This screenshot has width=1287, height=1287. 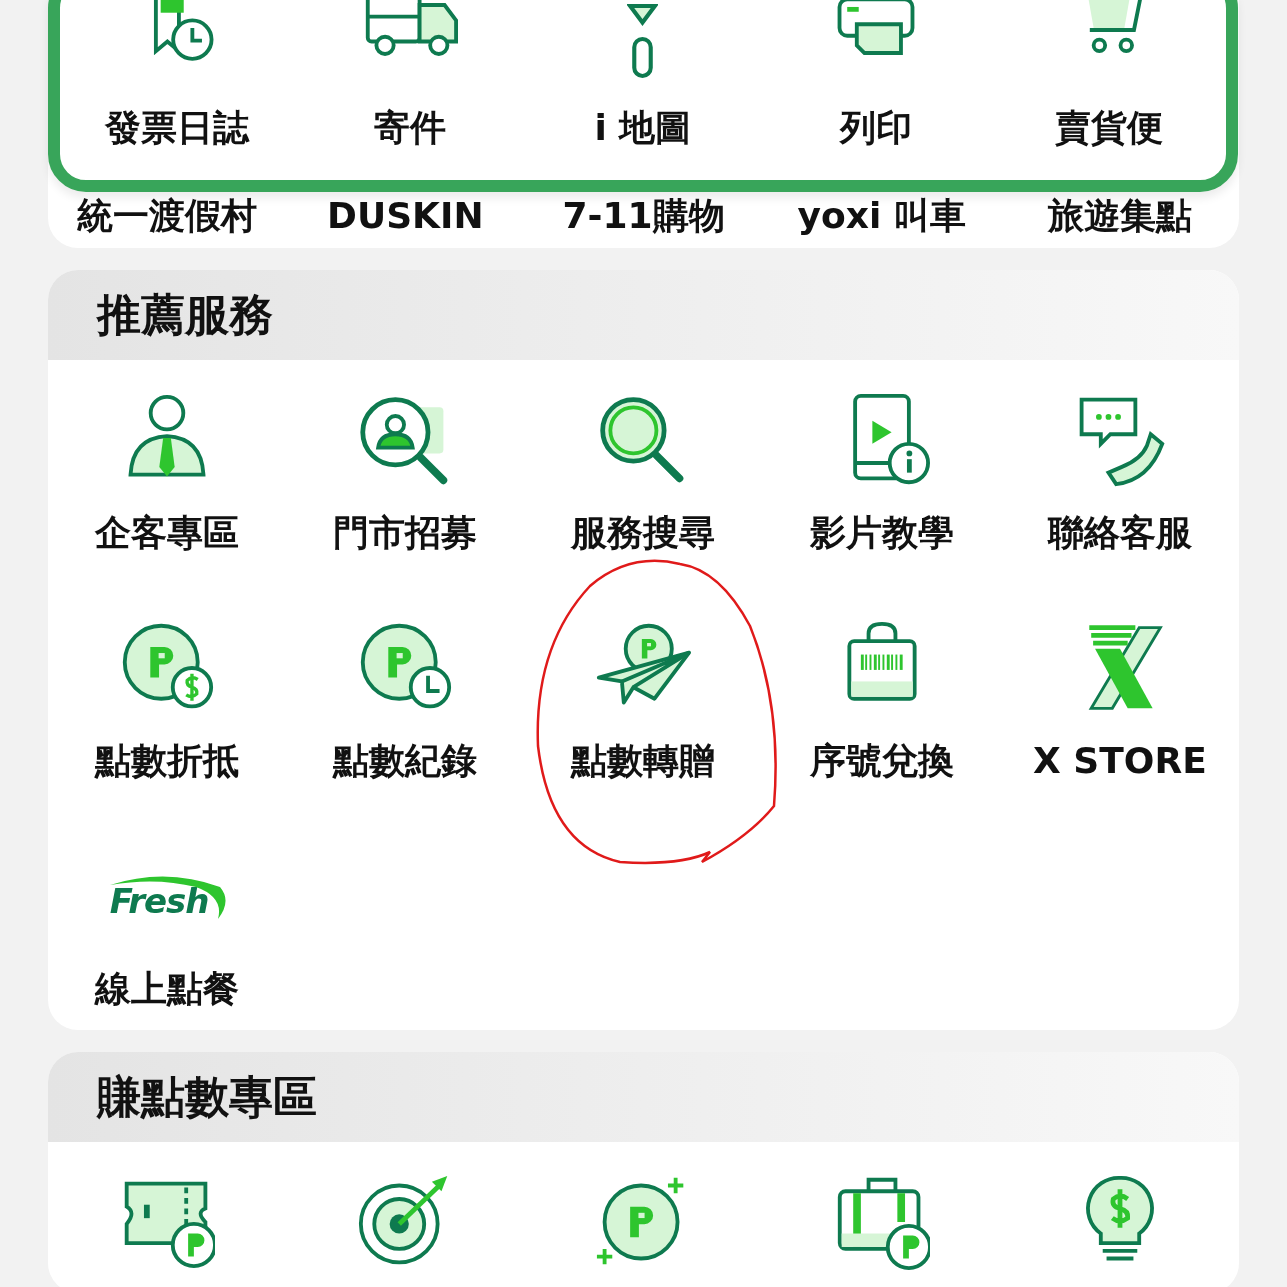 I want to click on service-button: yoxi 叫車, so click(x=881, y=216).